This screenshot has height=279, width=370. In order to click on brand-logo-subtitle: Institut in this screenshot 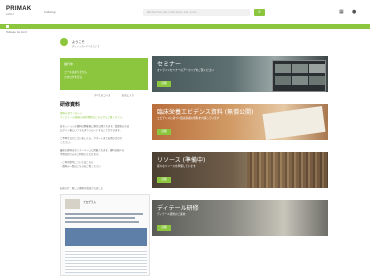, I will do `click(10, 14)`.